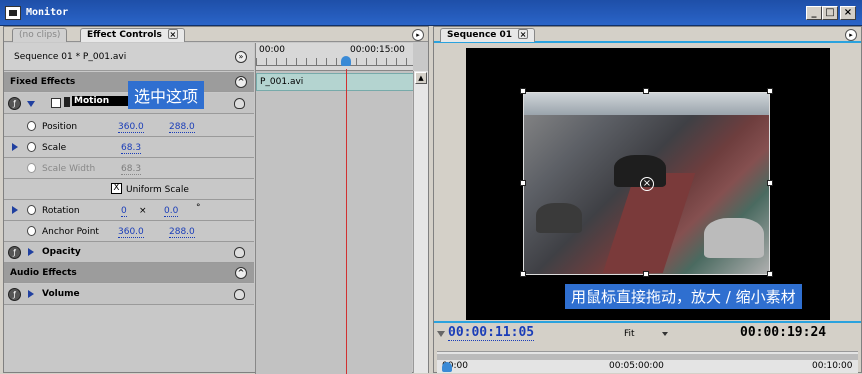 Image resolution: width=862 pixels, height=374 pixels. I want to click on anchor-x-value: 360.0, so click(131, 232).